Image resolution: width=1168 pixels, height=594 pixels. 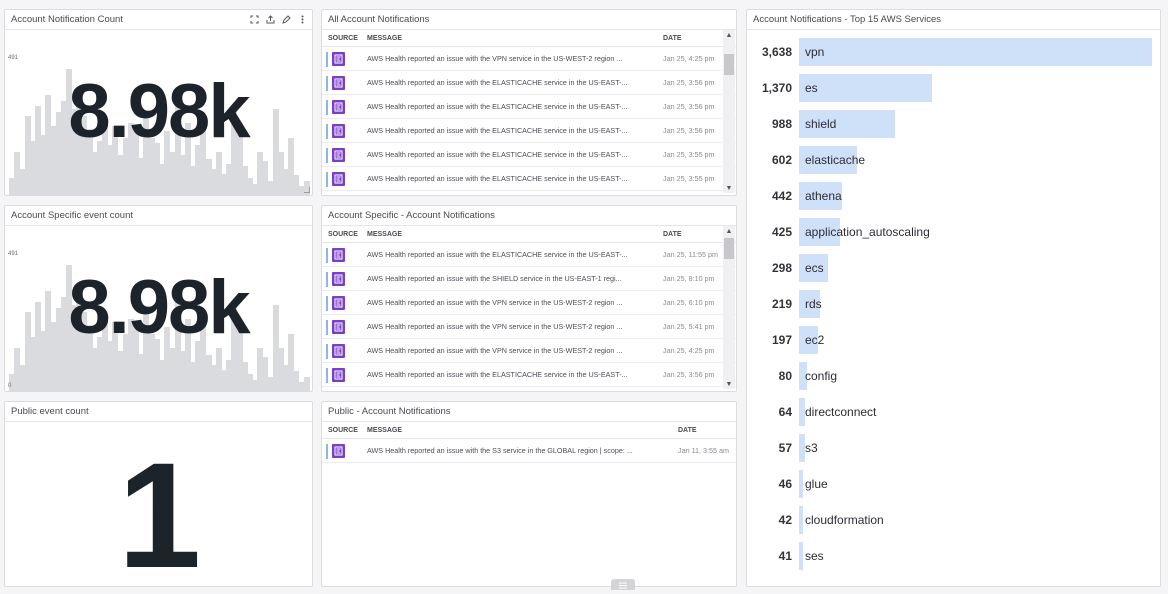 I want to click on toplist-row: 442 athena, so click(x=953, y=196).